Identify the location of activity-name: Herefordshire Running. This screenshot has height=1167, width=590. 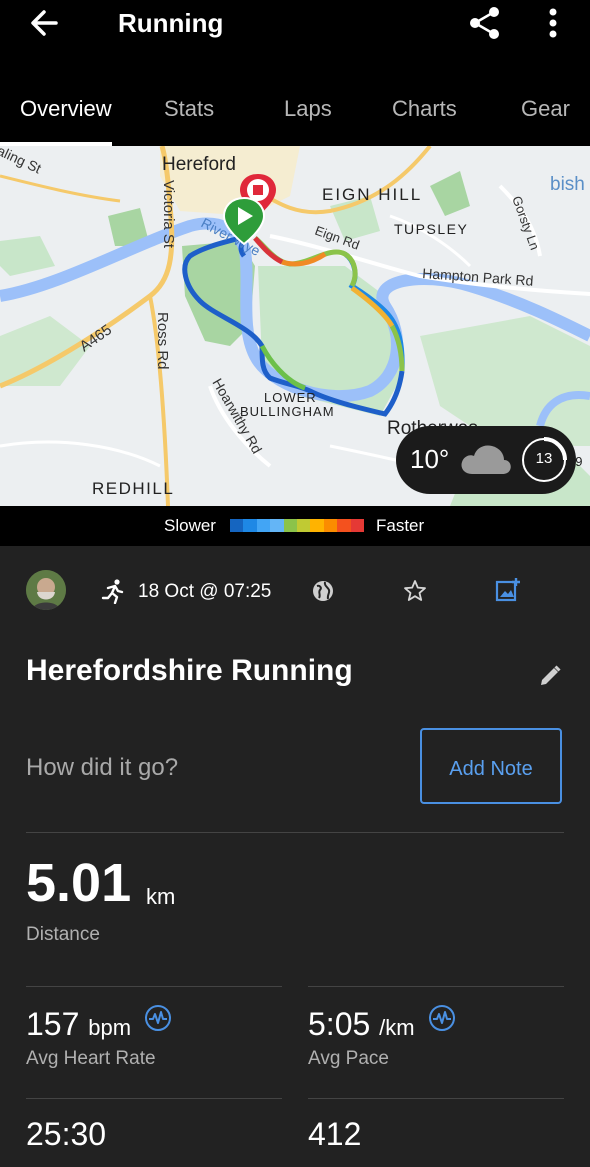
(189, 670).